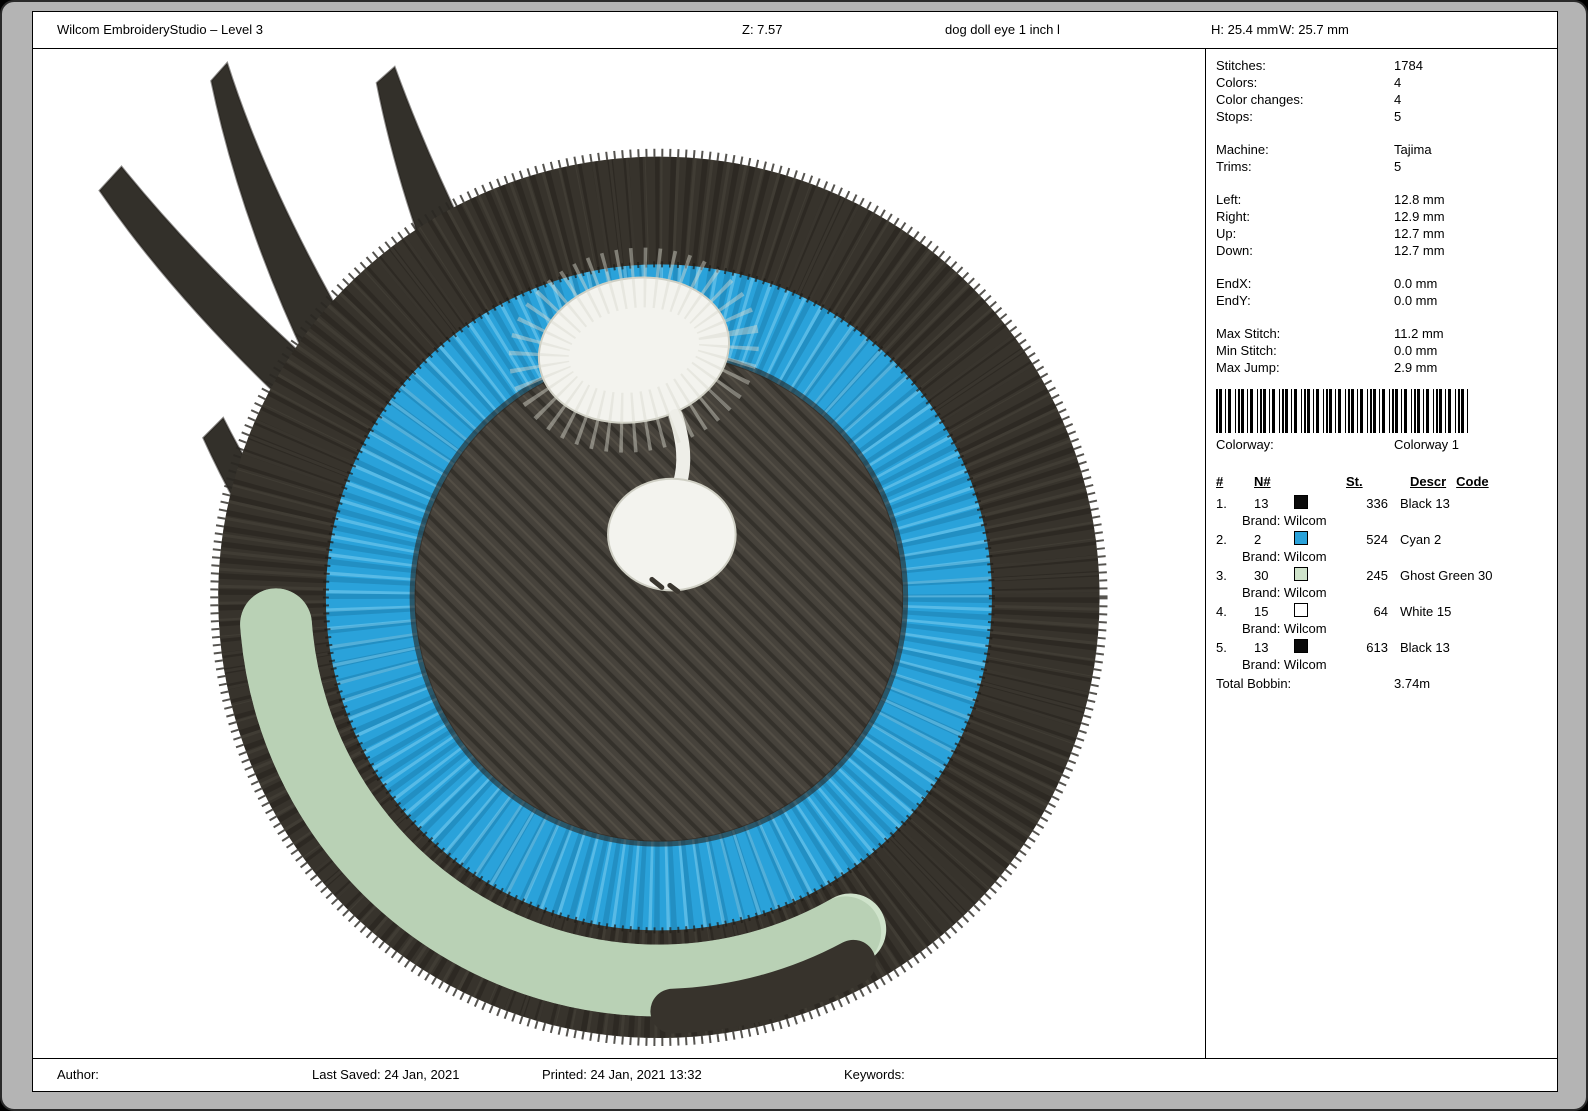 The image size is (1588, 1111). I want to click on stat-label: Trims:, so click(1234, 166).